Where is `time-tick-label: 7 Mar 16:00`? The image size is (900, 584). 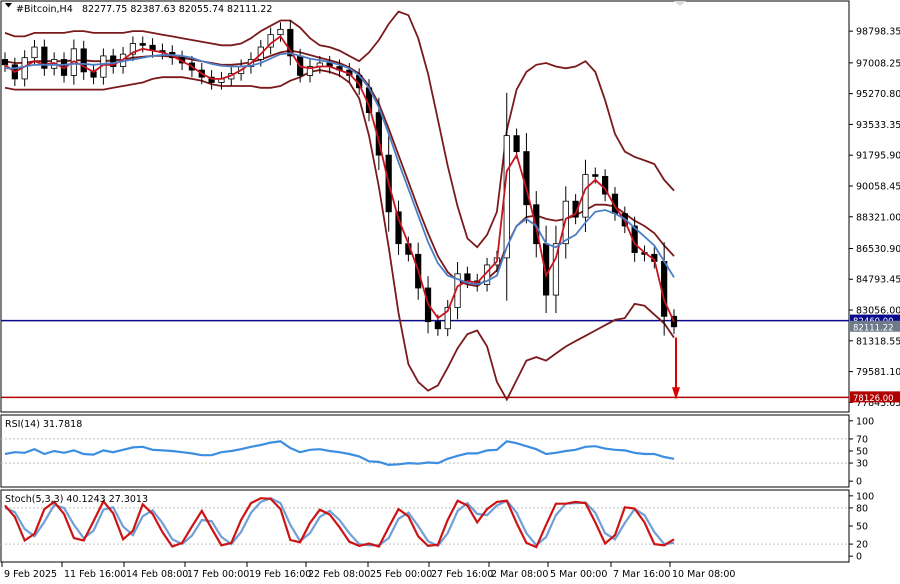
time-tick-label: 7 Mar 16:00 is located at coordinates (641, 574).